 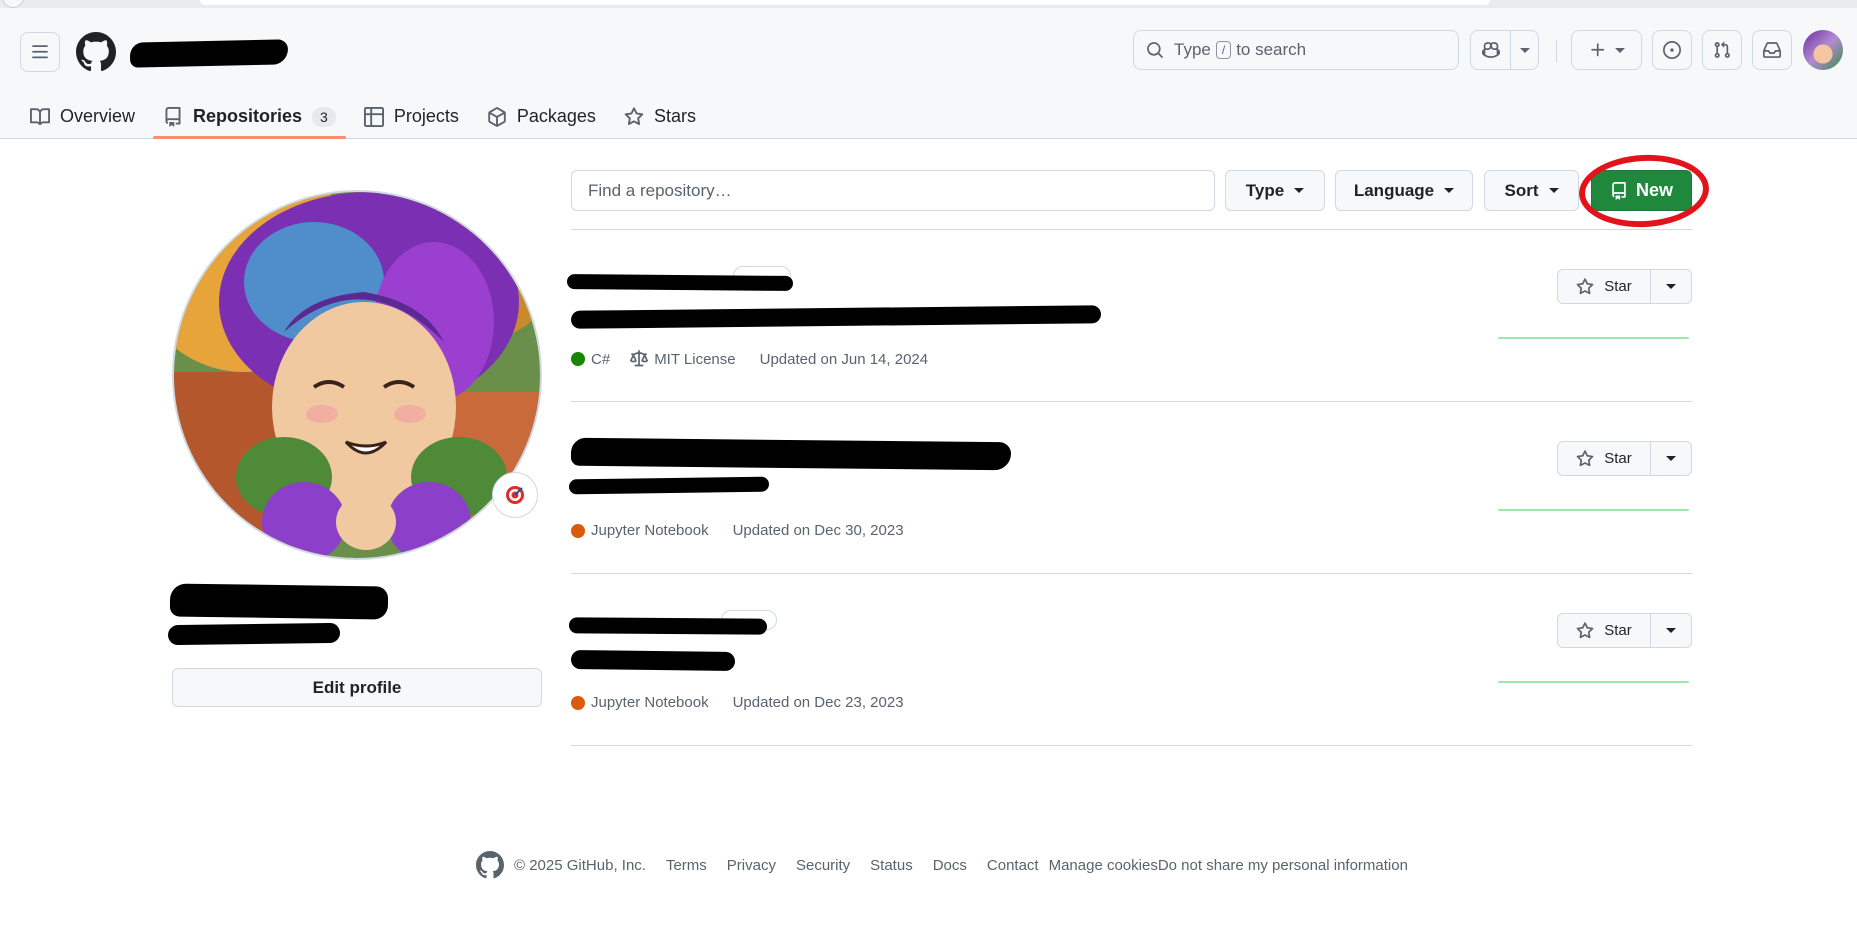 I want to click on search-hint-suffix: to search, so click(x=1271, y=49).